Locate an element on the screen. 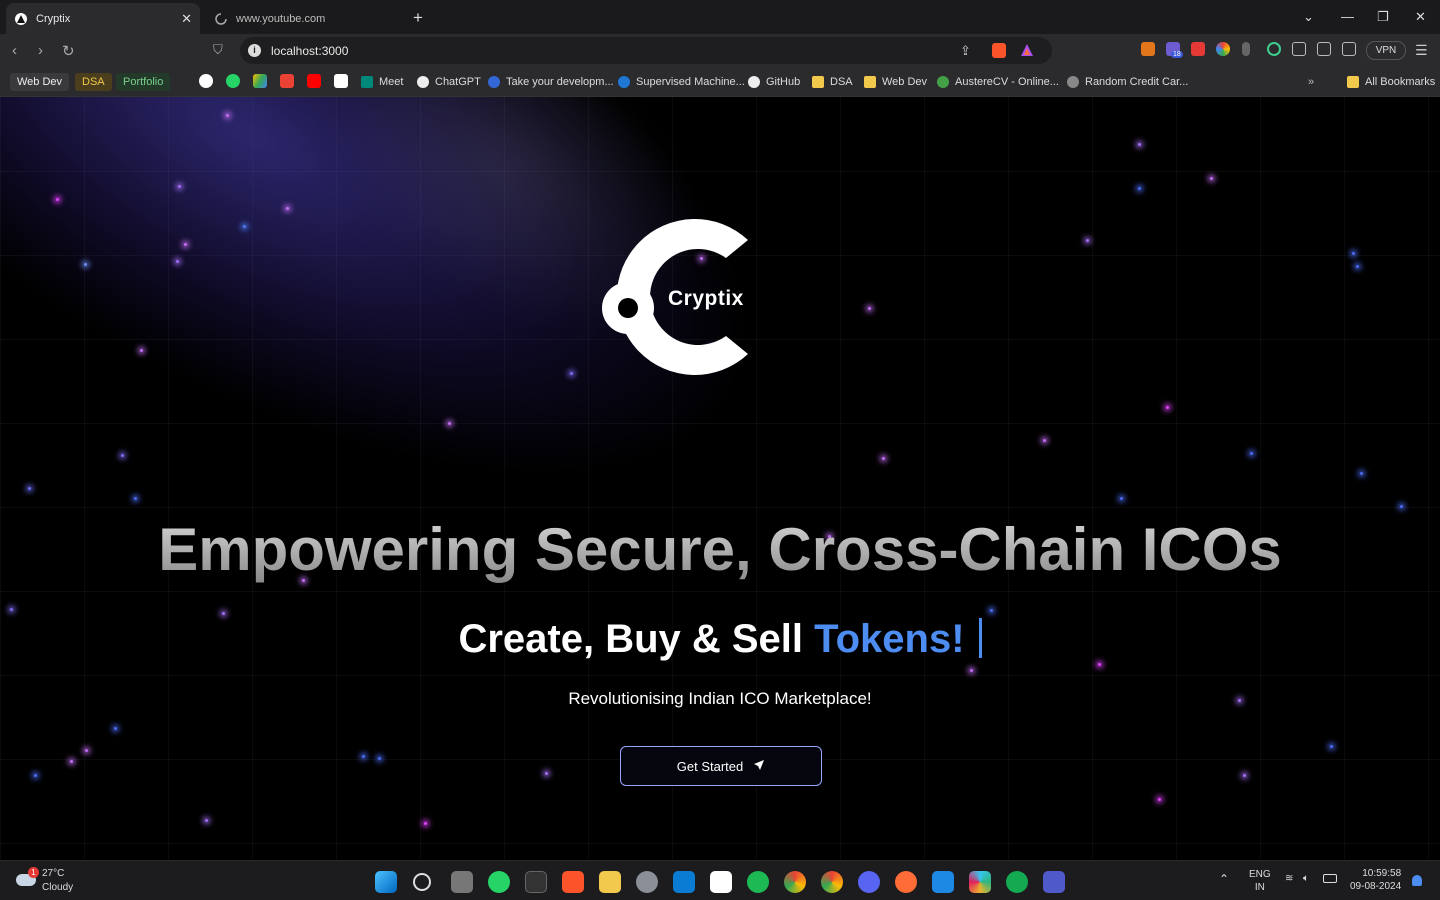  slack-icon is located at coordinates (980, 882).